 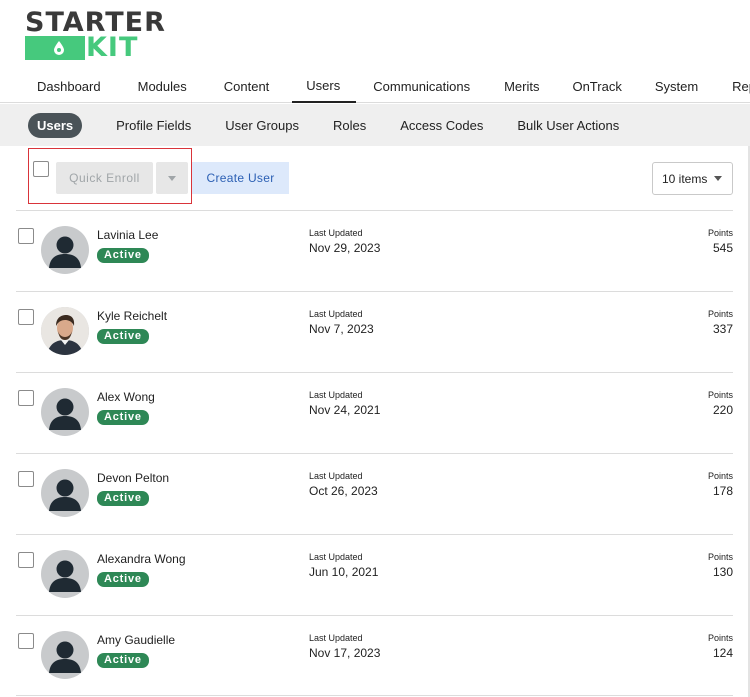 What do you see at coordinates (722, 329) in the screenshot?
I see `points-value: 337` at bounding box center [722, 329].